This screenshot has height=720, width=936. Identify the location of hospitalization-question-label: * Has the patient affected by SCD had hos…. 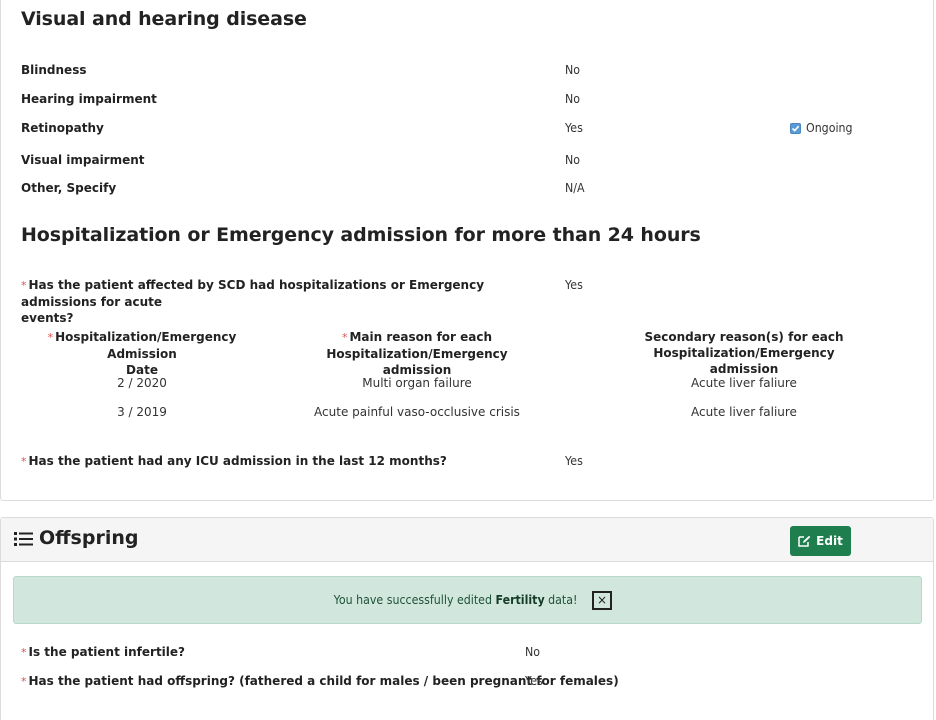
(253, 301).